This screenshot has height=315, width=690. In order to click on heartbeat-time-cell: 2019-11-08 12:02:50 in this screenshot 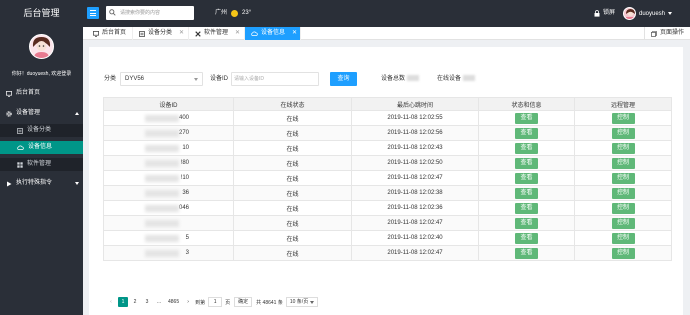, I will do `click(415, 163)`.